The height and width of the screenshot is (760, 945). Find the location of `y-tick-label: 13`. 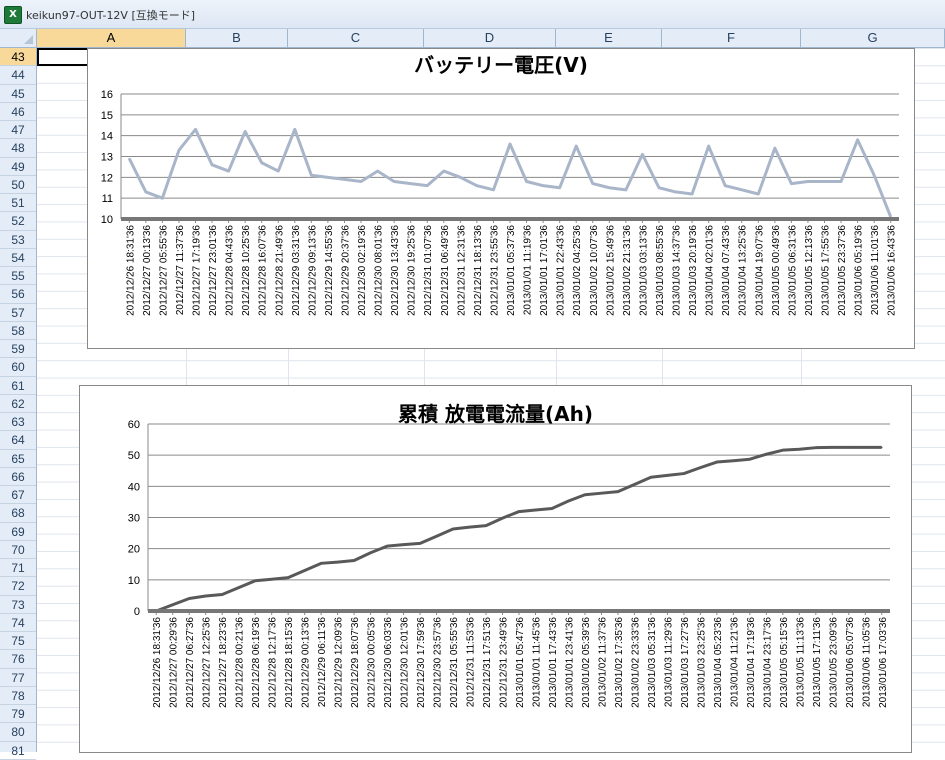

y-tick-label: 13 is located at coordinates (107, 158).